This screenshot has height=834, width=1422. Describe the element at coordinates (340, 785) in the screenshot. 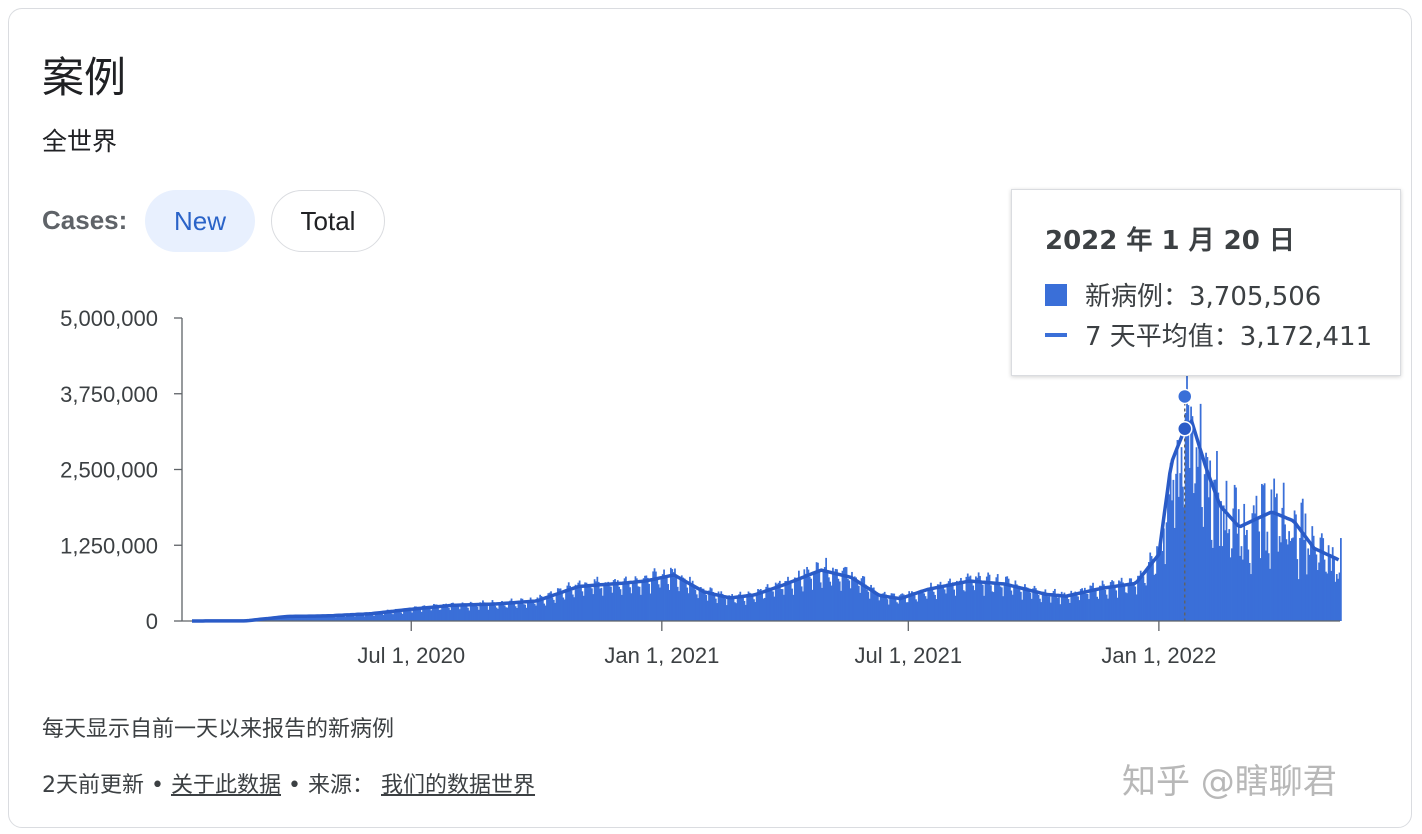

I see `source-label: 来源：` at that location.